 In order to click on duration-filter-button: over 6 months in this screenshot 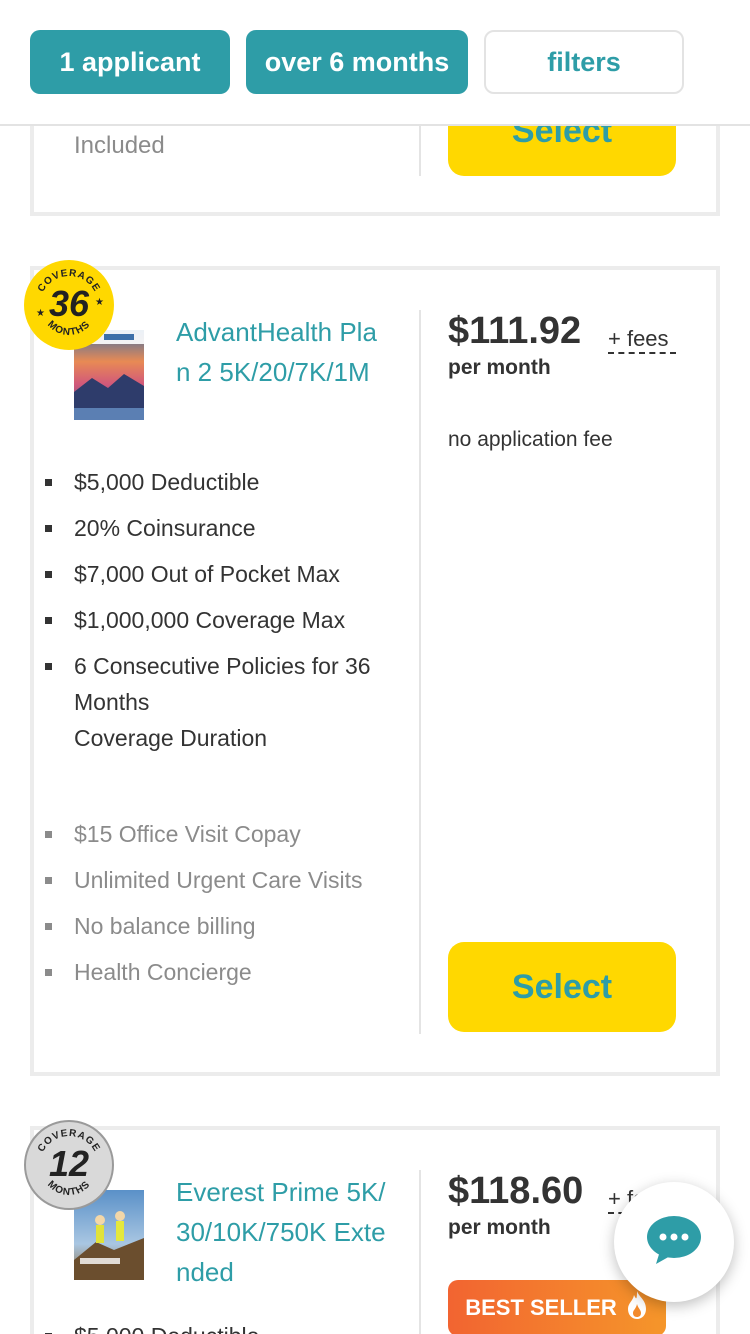, I will do `click(357, 62)`.